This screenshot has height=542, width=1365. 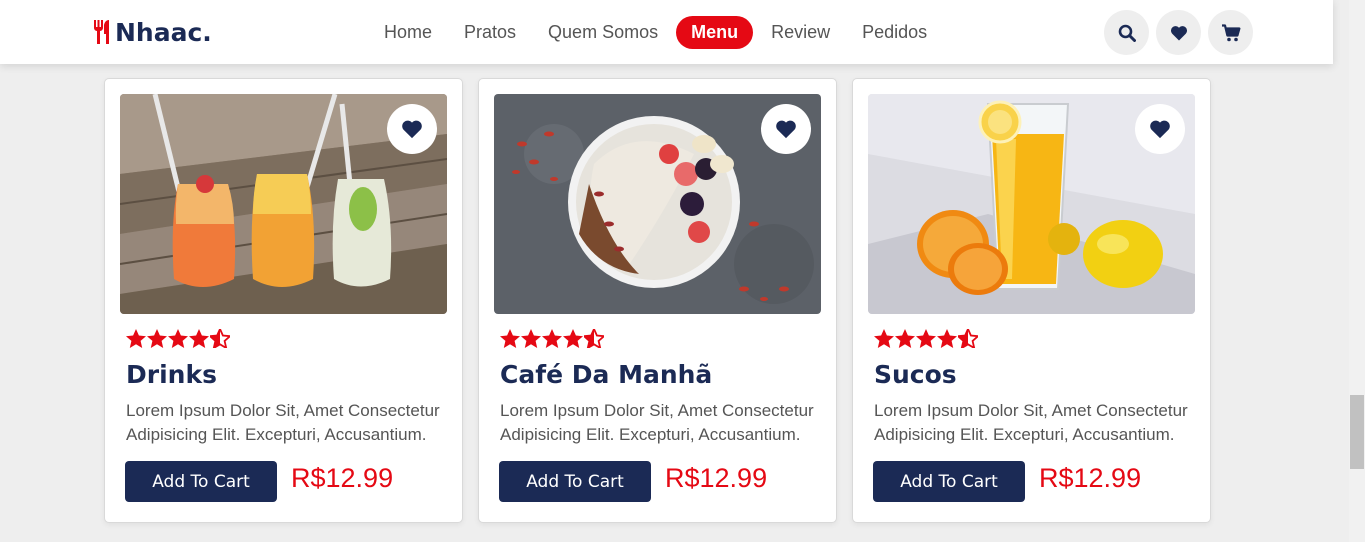 What do you see at coordinates (715, 32) in the screenshot?
I see `nav-menu: Menu` at bounding box center [715, 32].